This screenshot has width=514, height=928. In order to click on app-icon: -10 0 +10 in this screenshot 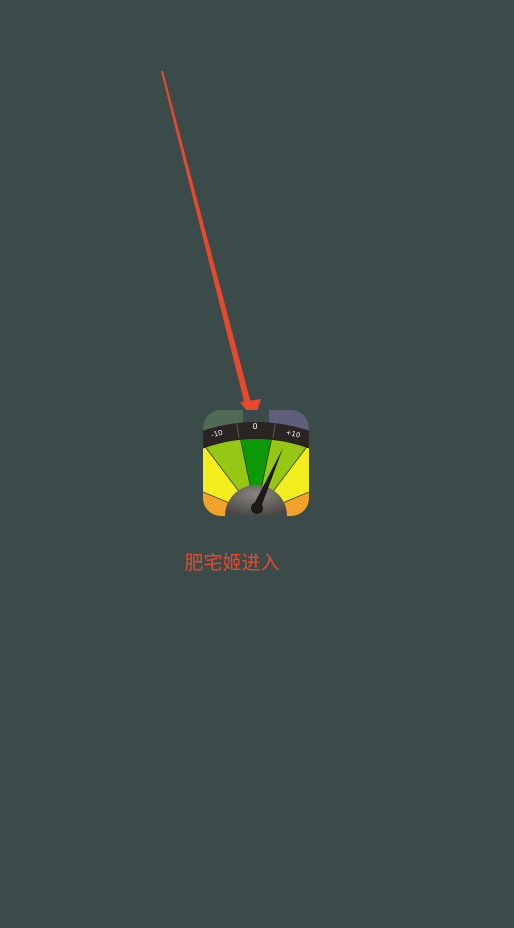, I will do `click(256, 463)`.